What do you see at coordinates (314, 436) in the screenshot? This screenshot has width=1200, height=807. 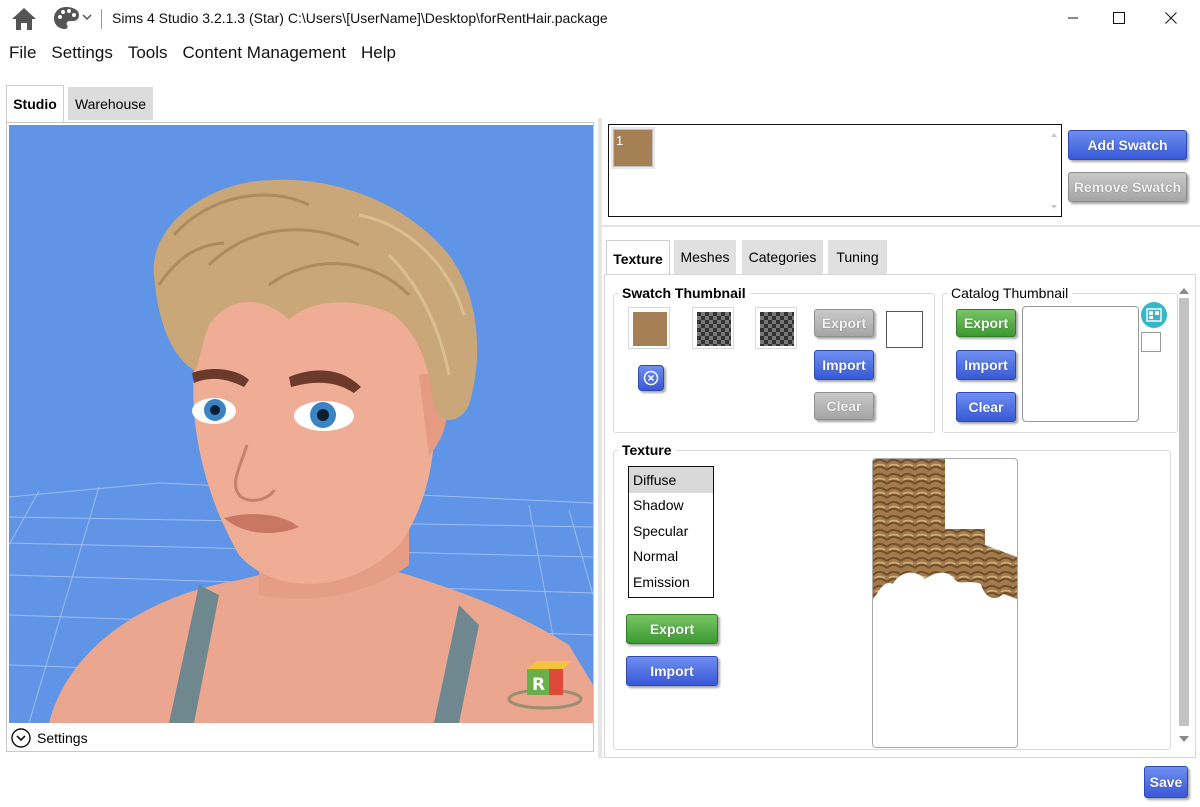 I see `sim-face` at bounding box center [314, 436].